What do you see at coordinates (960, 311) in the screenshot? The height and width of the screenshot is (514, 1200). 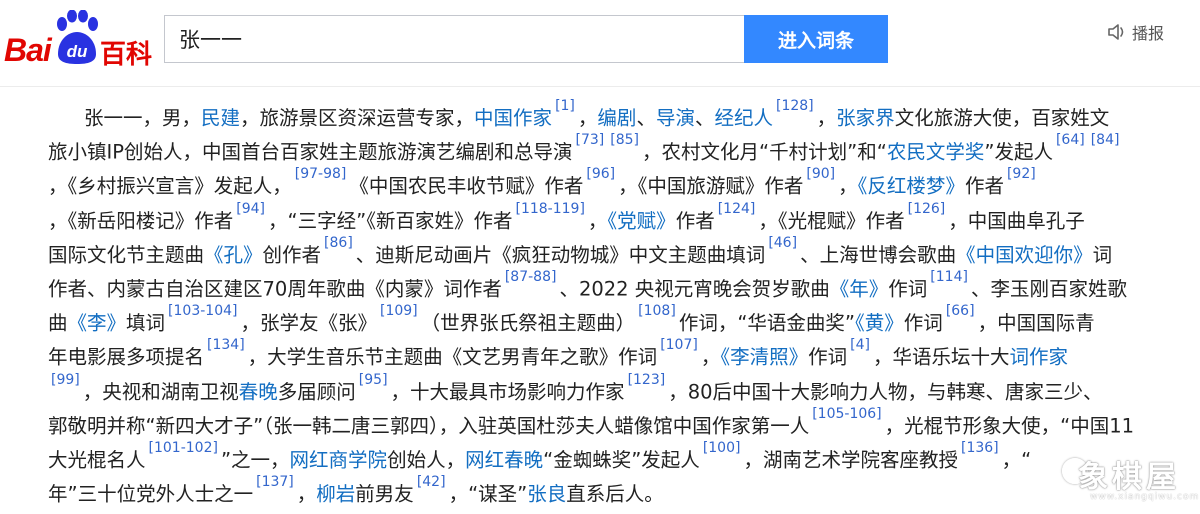 I see `reference-marker: [66]` at bounding box center [960, 311].